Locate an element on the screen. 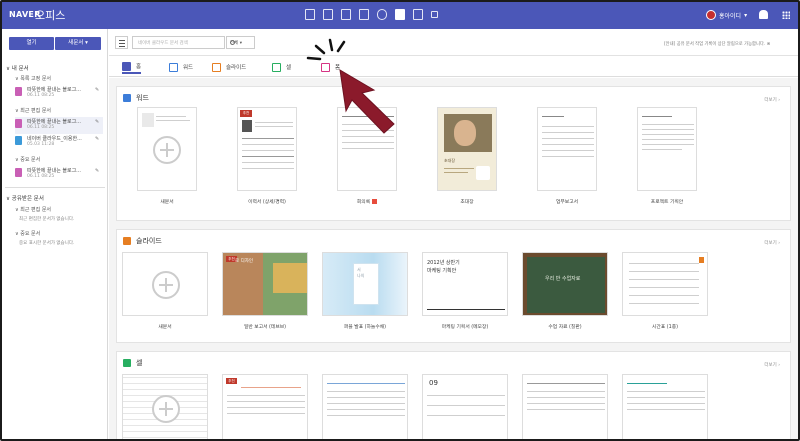  recent-edited-heading: ∨ 최근 편집 문서 is located at coordinates (33, 110).